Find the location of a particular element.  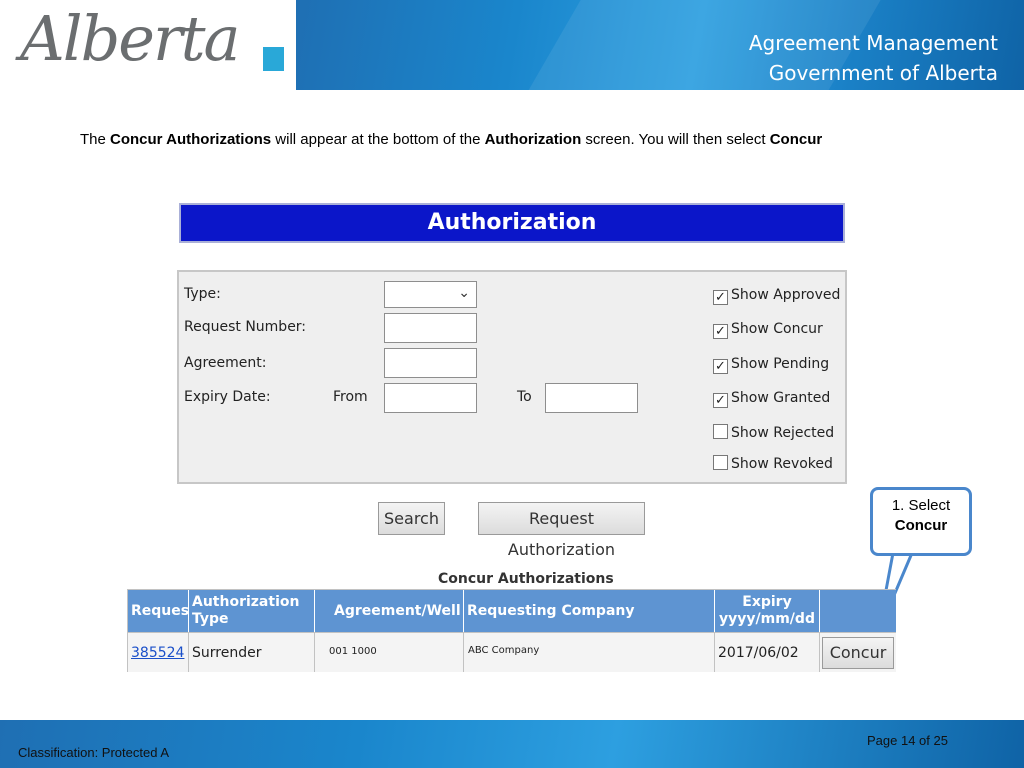

to-label: To is located at coordinates (524, 397).